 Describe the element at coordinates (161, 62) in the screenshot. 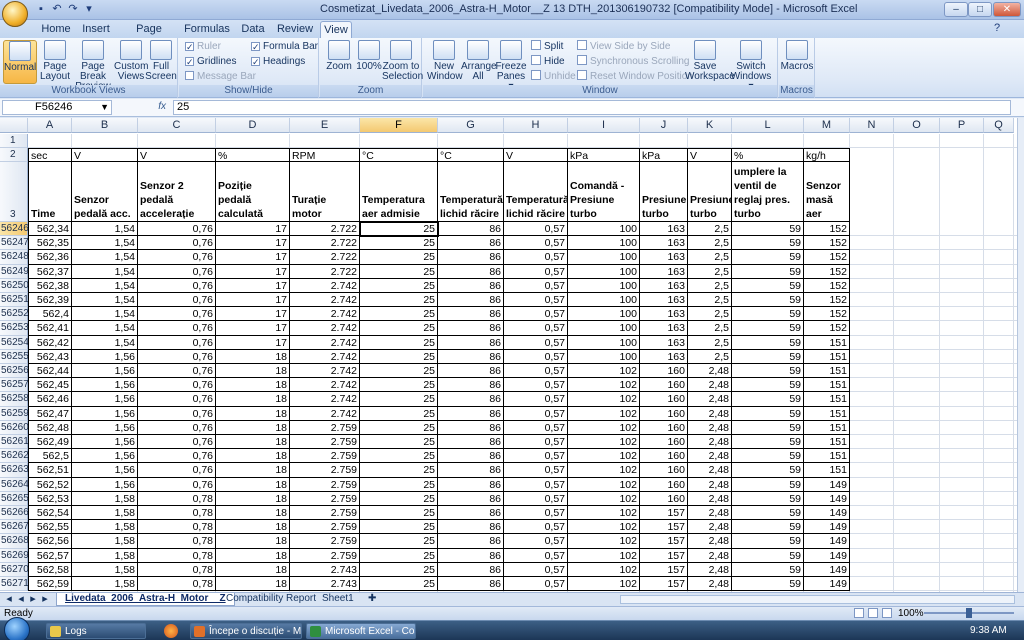

I see `full-screen-button: Full Screen` at that location.